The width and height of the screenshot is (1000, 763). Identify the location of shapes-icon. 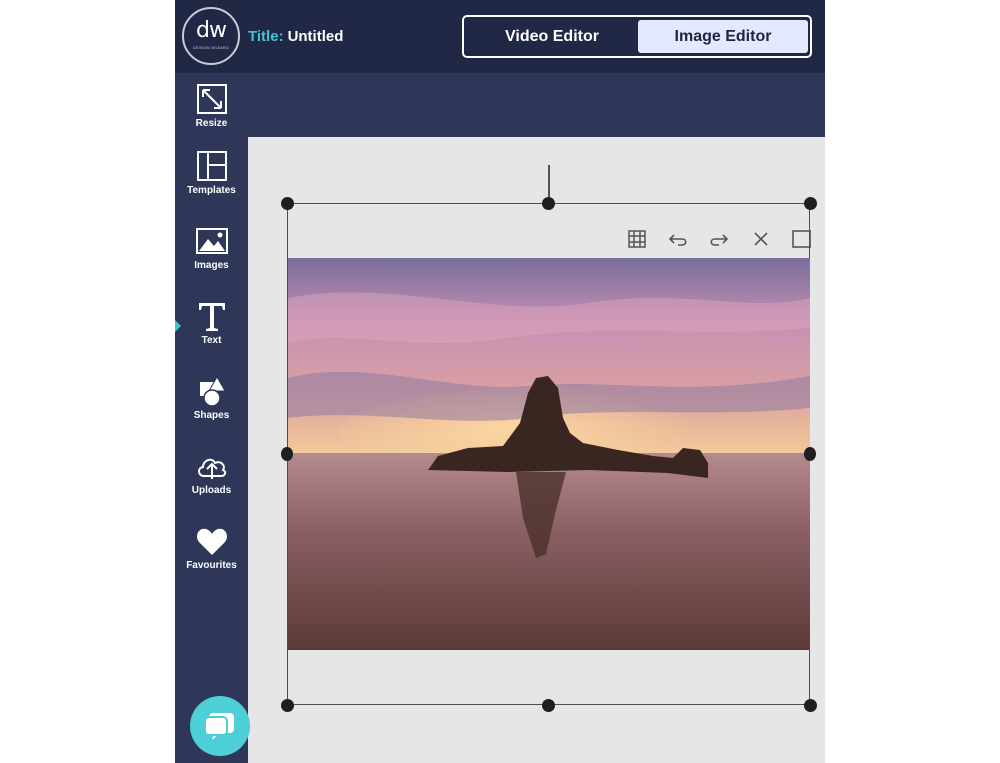
(213, 391).